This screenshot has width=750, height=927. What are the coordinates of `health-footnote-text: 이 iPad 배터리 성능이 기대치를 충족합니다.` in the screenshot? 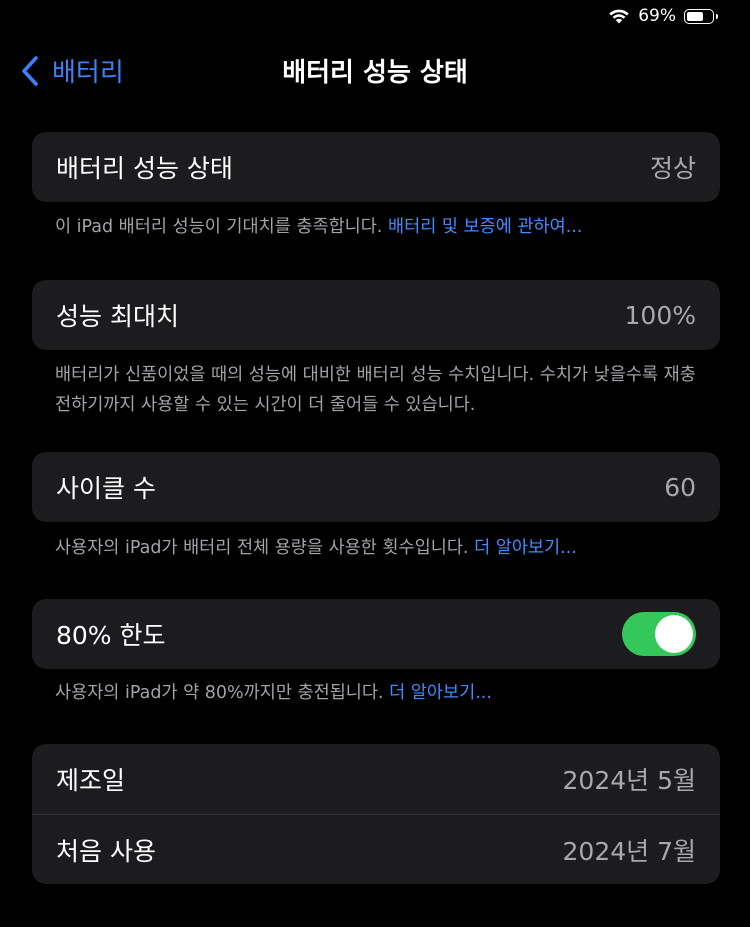 It's located at (221, 227).